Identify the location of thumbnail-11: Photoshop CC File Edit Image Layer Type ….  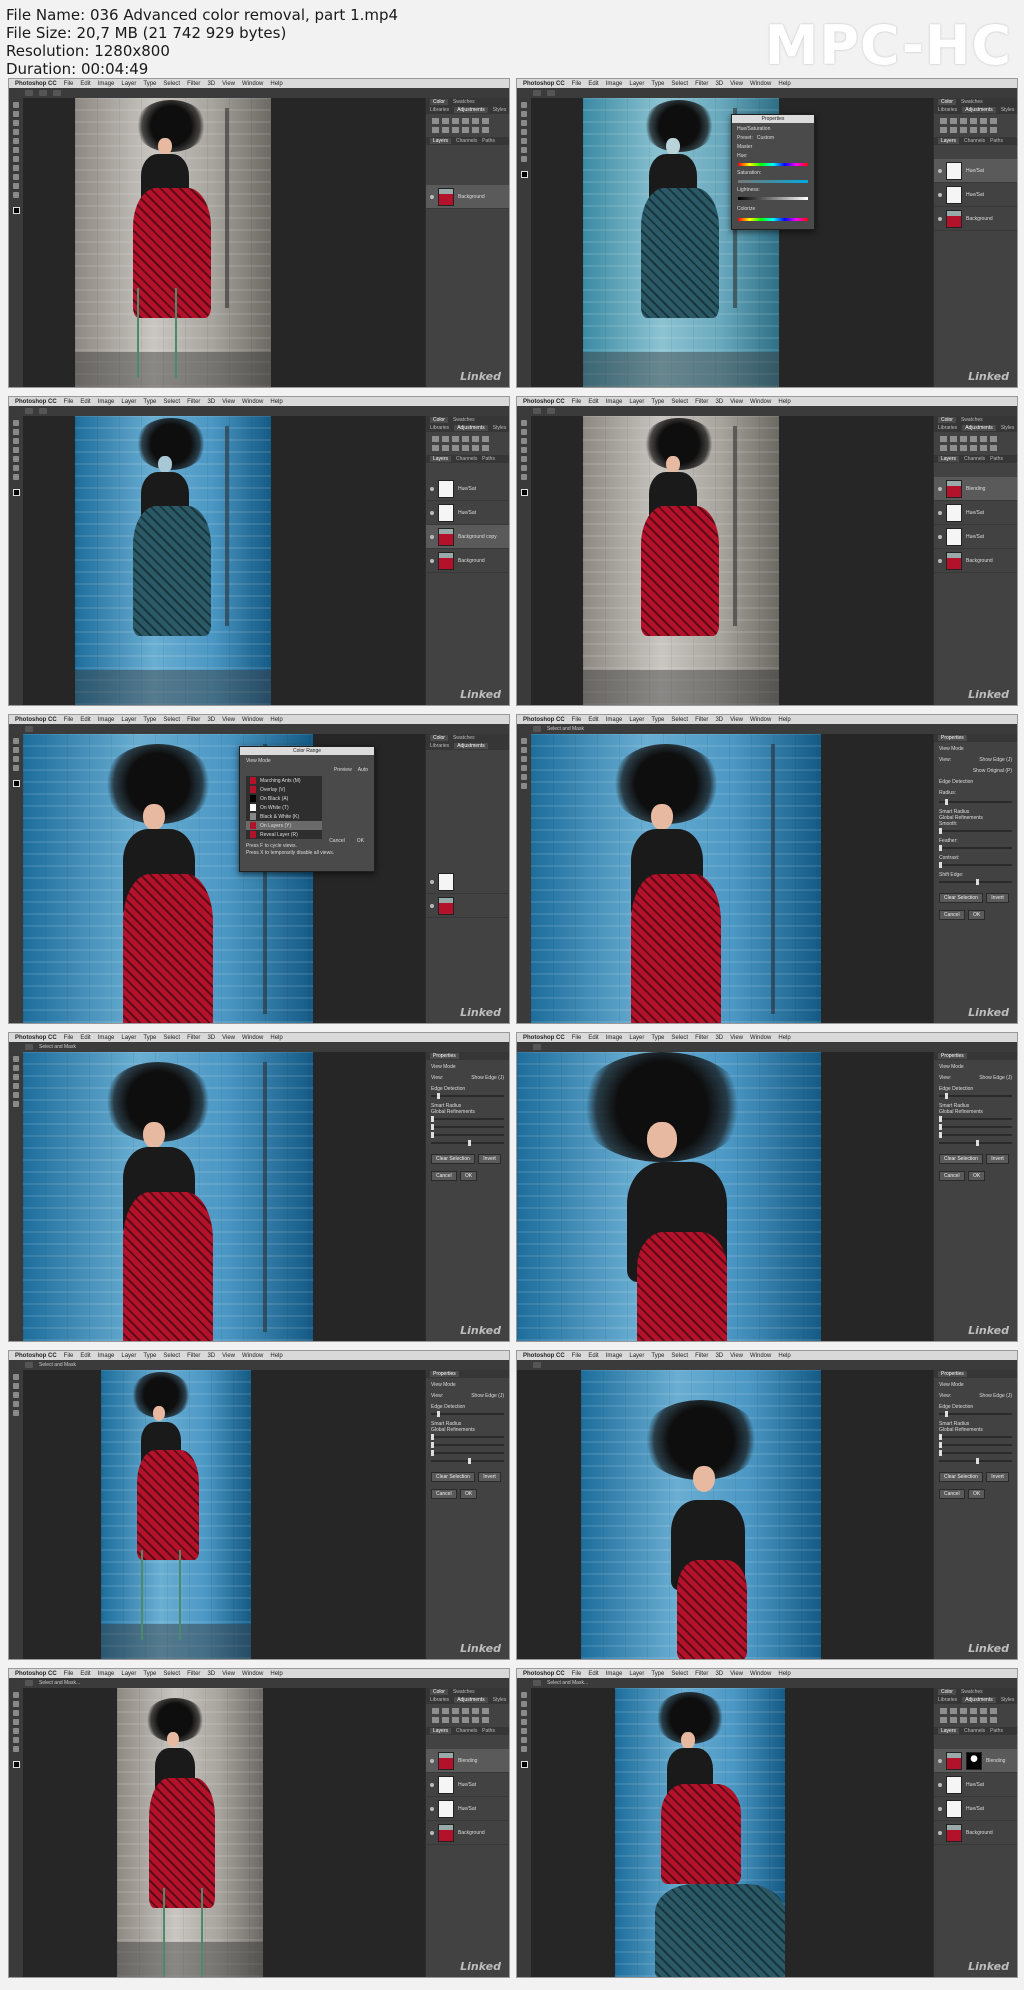
(259, 1823).